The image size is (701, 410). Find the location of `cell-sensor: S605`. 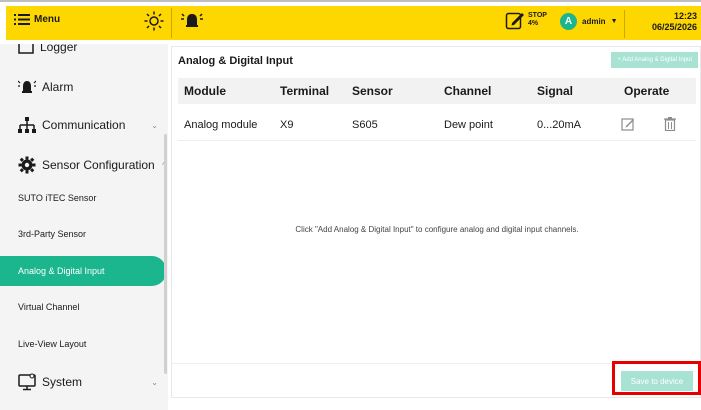

cell-sensor: S605 is located at coordinates (365, 124).